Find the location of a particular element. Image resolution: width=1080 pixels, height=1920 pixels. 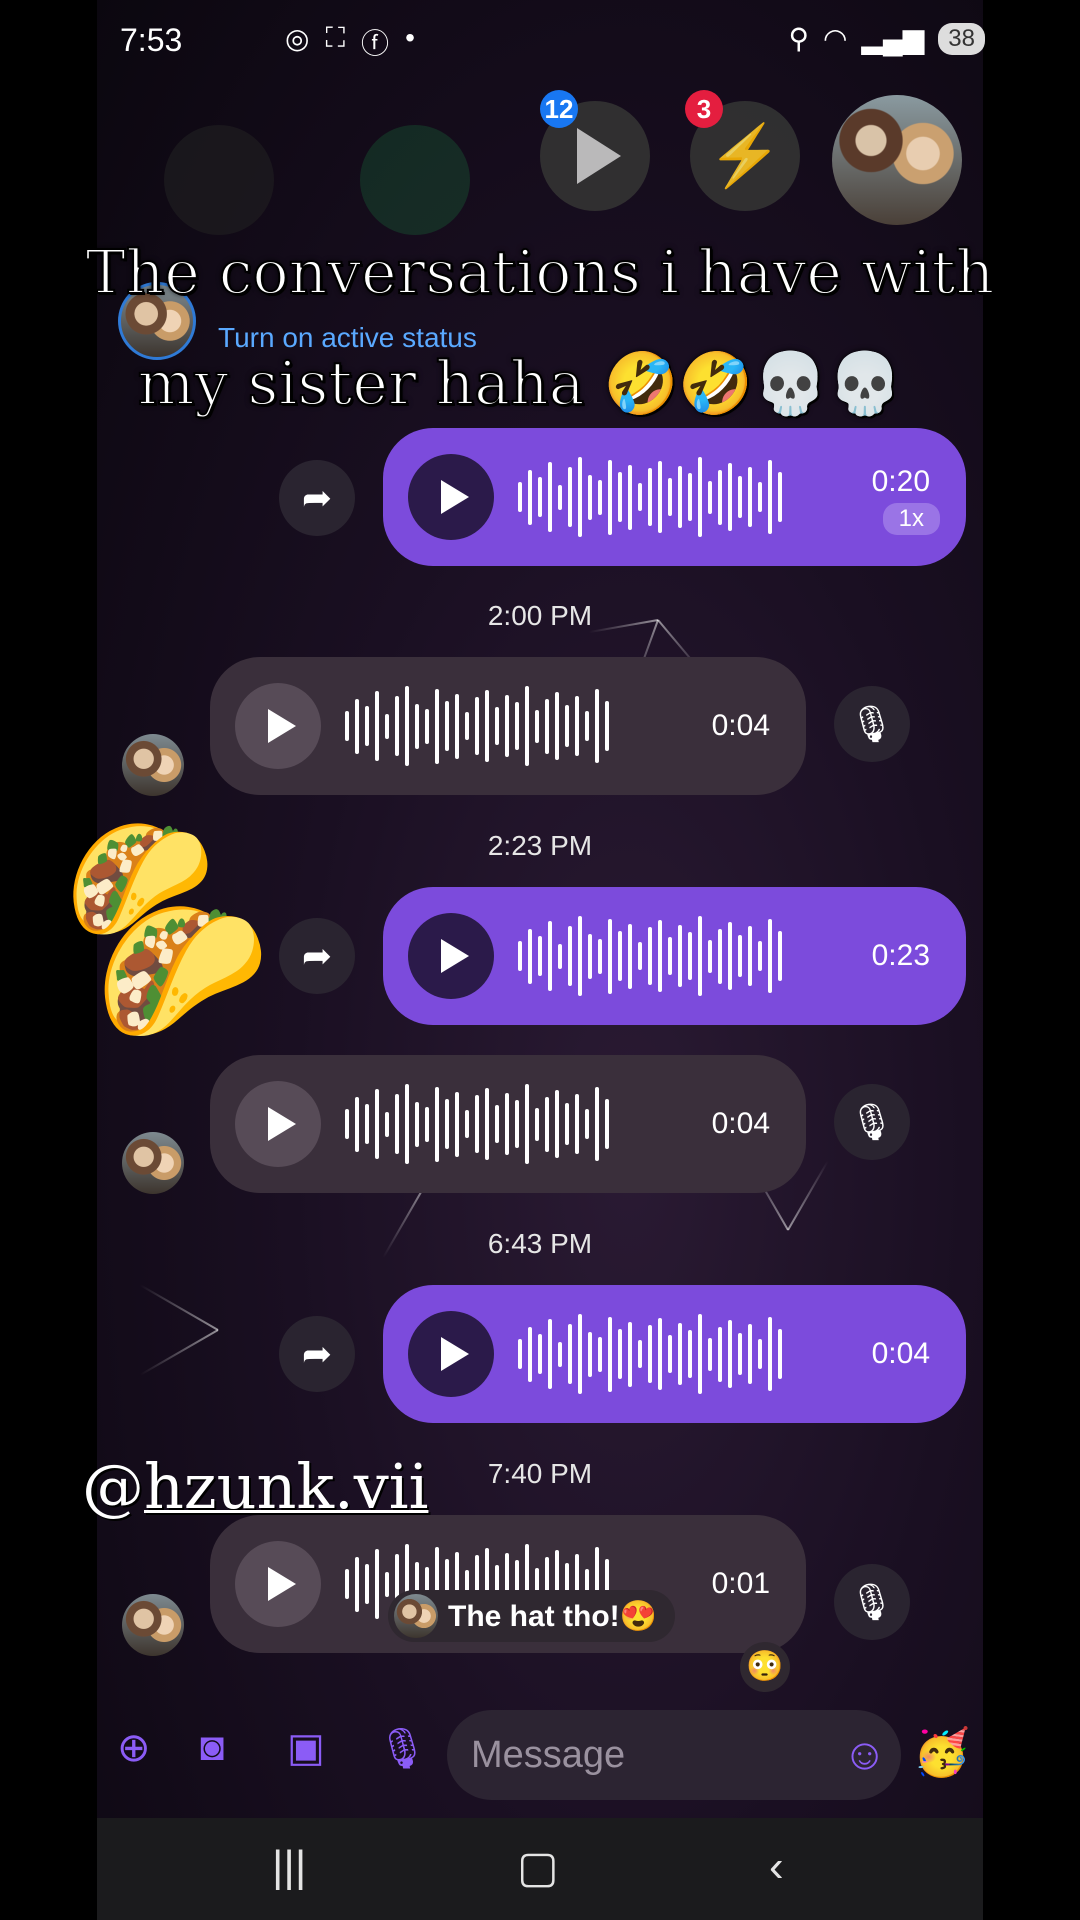

gallery-icon: ▣ is located at coordinates (306, 1748).